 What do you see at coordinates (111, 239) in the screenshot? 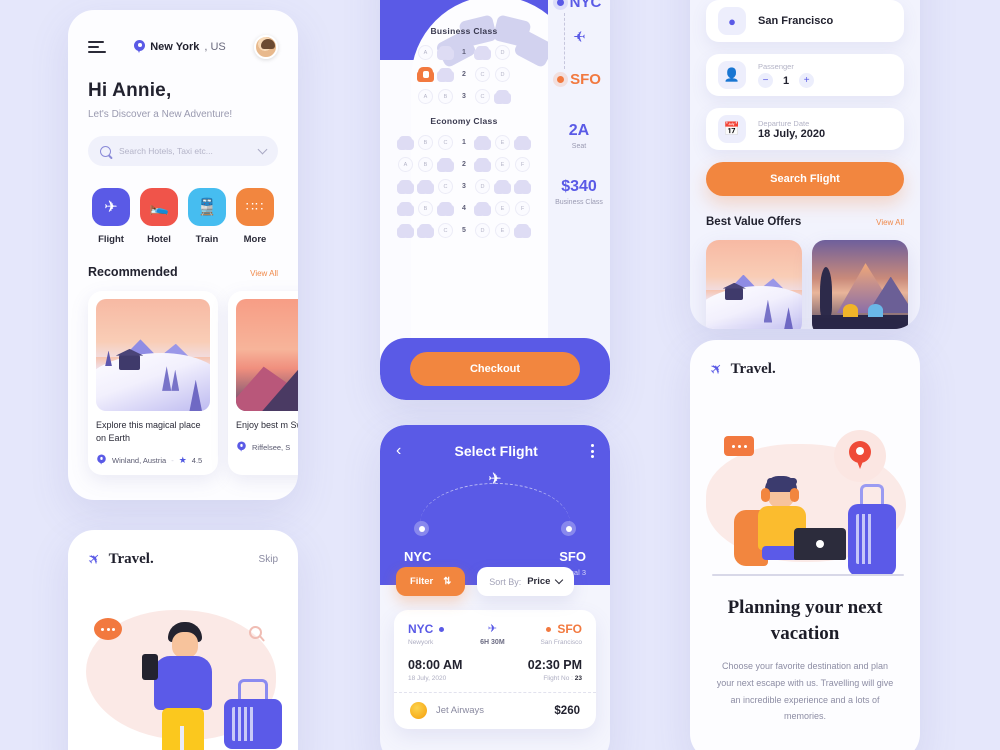
I see `category-label: Flight` at bounding box center [111, 239].